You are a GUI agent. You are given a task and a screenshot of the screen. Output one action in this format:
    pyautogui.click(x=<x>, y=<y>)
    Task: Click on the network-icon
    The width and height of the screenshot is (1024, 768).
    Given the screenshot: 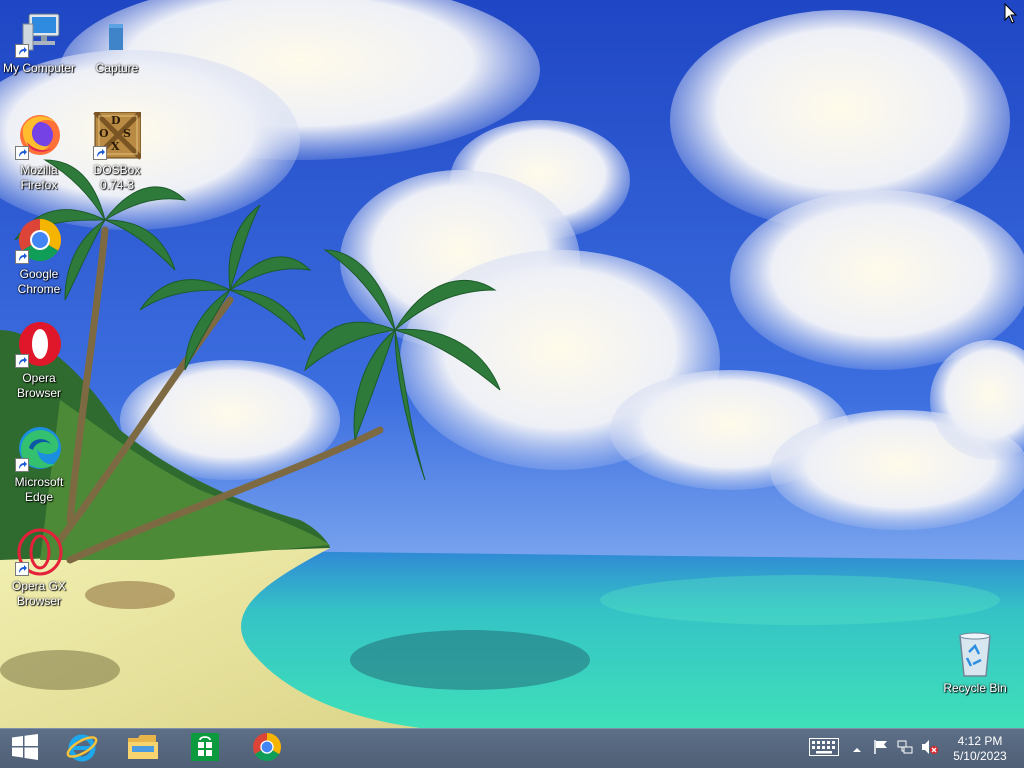 What is the action you would take?
    pyautogui.click(x=905, y=749)
    